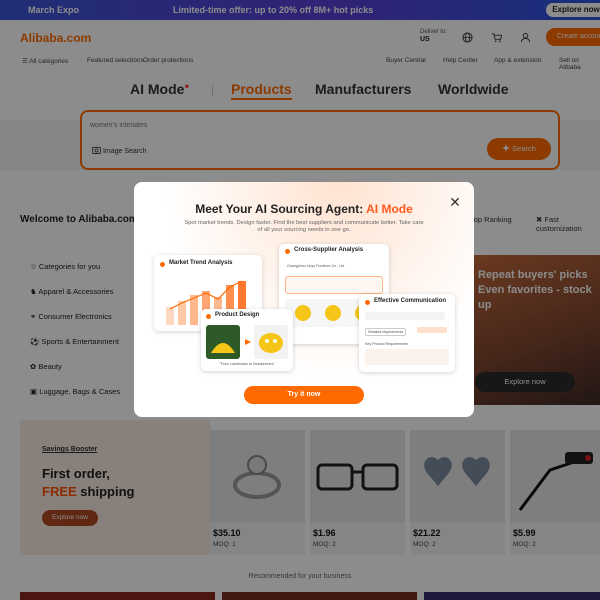 This screenshot has width=600, height=600. What do you see at coordinates (329, 250) in the screenshot?
I see `supplier-card-title: Cross-Supplier Analysis` at bounding box center [329, 250].